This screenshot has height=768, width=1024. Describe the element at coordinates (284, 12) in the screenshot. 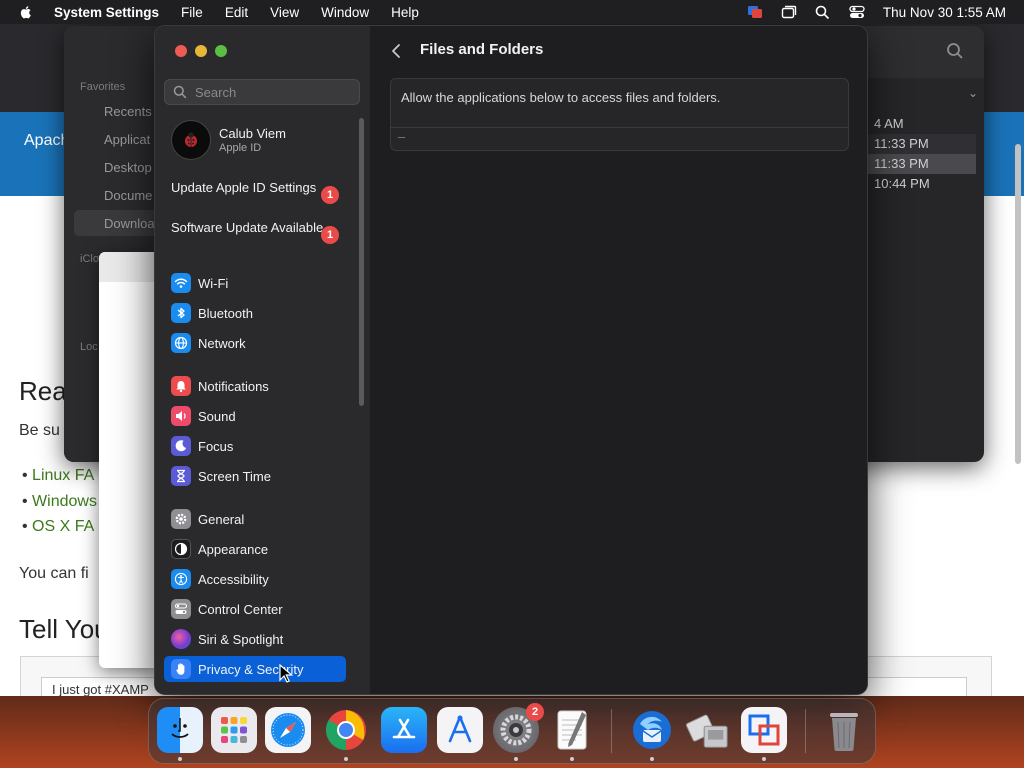

I see `menu-view: View` at that location.